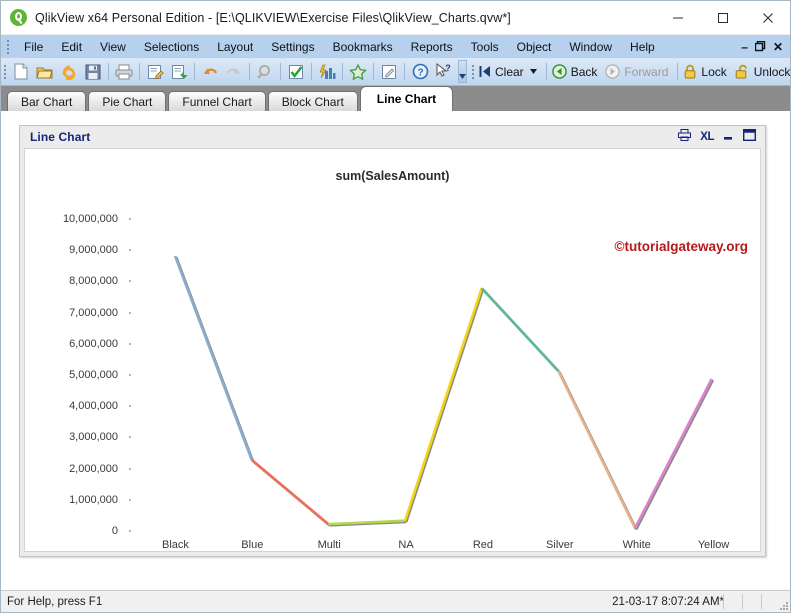 The width and height of the screenshot is (791, 613). What do you see at coordinates (171, 47) in the screenshot?
I see `menu-item-selections: Selections` at bounding box center [171, 47].